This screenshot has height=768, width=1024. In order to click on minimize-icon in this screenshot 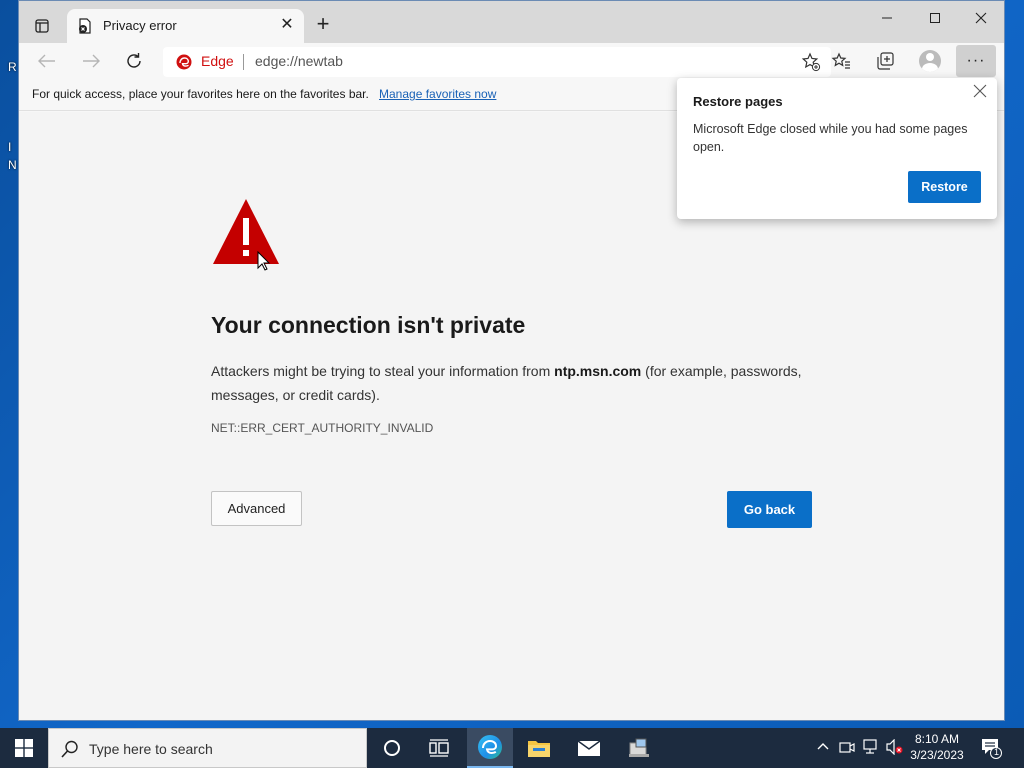, I will do `click(887, 18)`.